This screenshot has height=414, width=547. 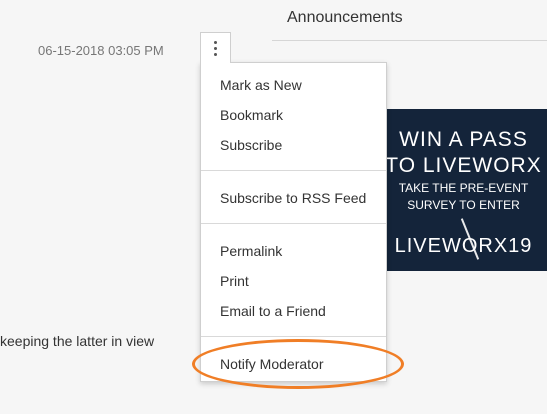 I want to click on announcements-heading: Announcements, so click(x=345, y=17).